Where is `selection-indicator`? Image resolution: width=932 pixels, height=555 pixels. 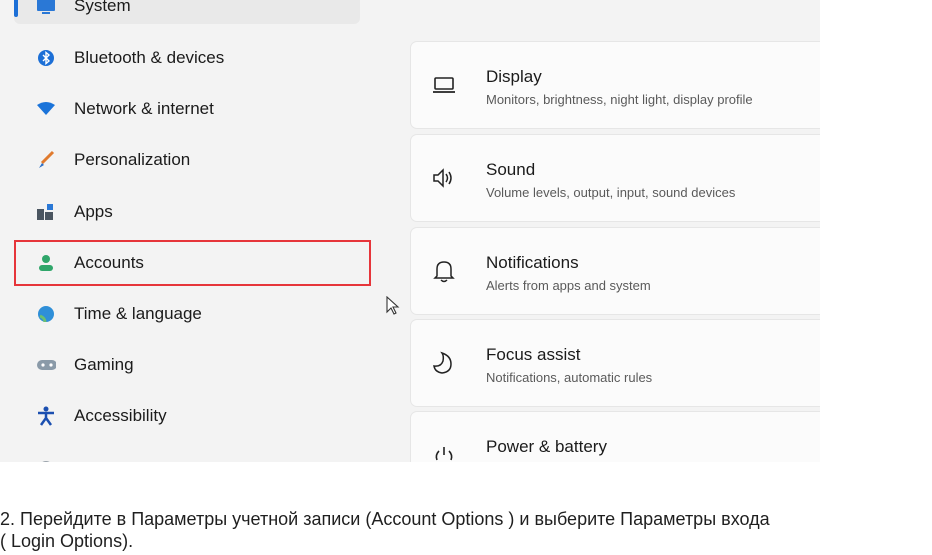
selection-indicator is located at coordinates (16, 8).